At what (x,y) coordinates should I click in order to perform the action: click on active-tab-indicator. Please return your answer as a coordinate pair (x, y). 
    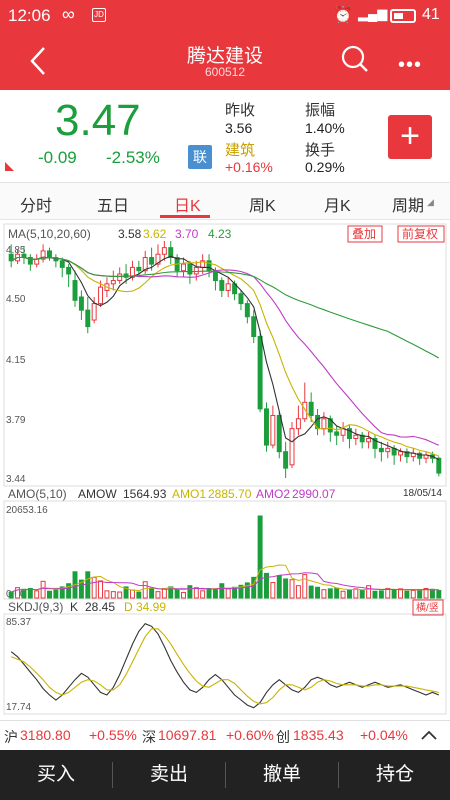
    Looking at the image, I should click on (185, 216).